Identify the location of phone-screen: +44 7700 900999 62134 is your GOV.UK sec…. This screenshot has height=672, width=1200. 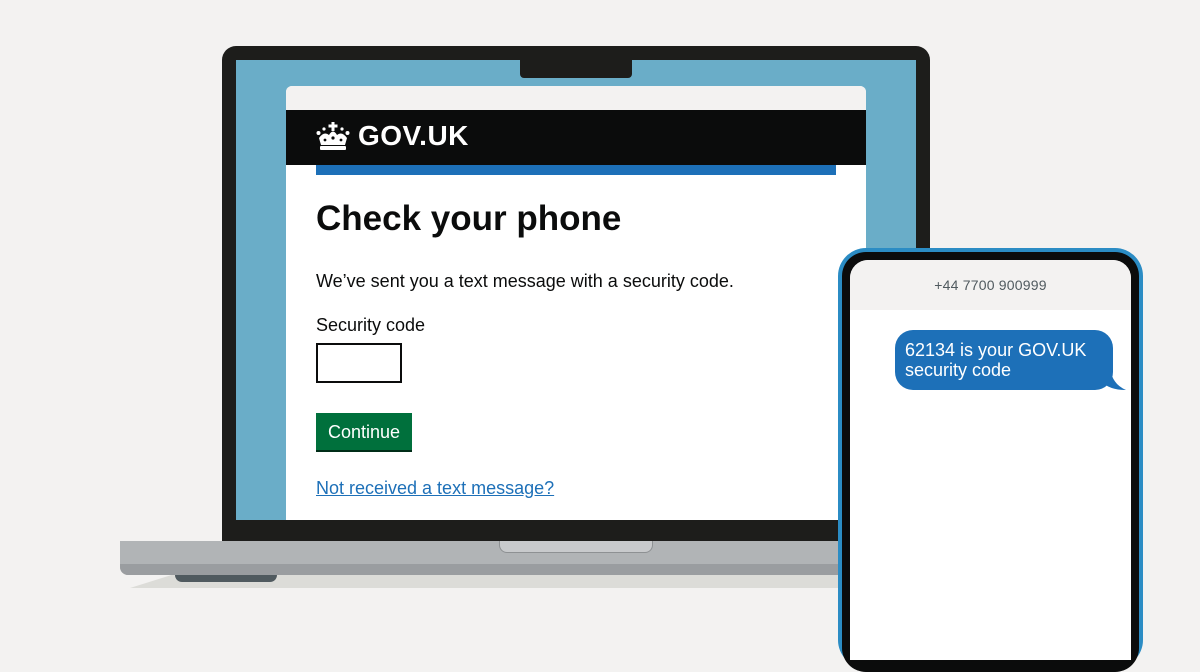
(990, 460).